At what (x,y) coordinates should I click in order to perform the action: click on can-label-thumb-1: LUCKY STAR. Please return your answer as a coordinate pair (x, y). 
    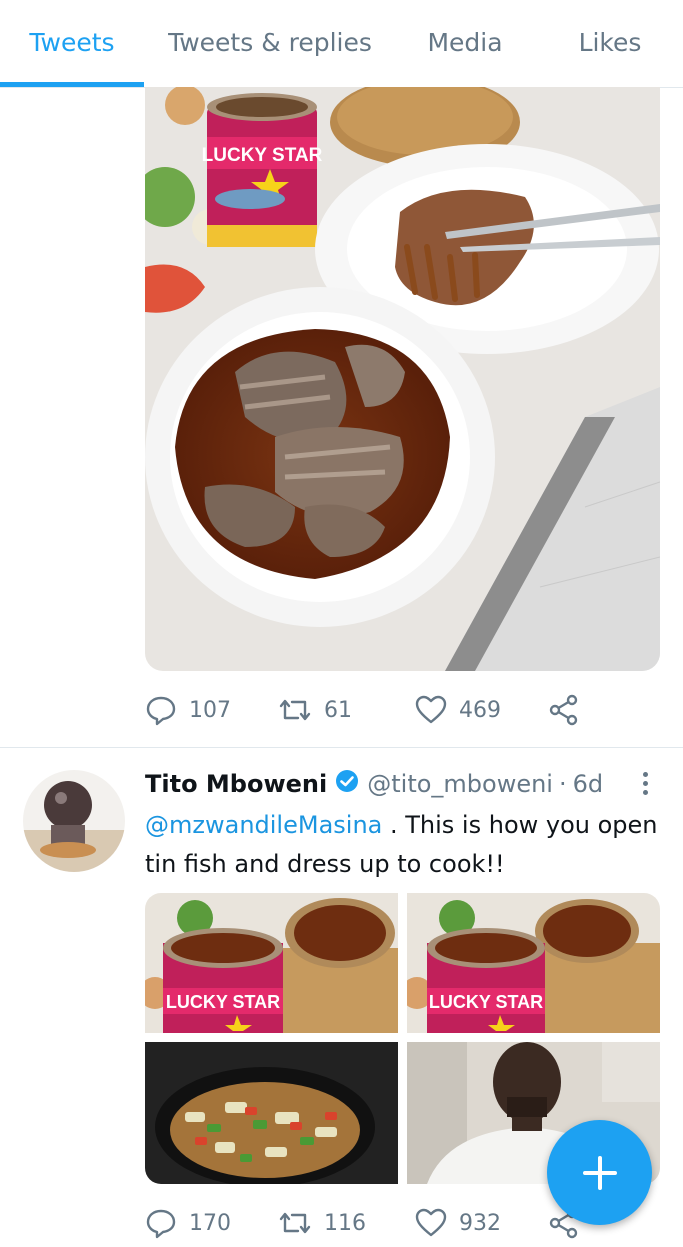
    Looking at the image, I should click on (223, 1002).